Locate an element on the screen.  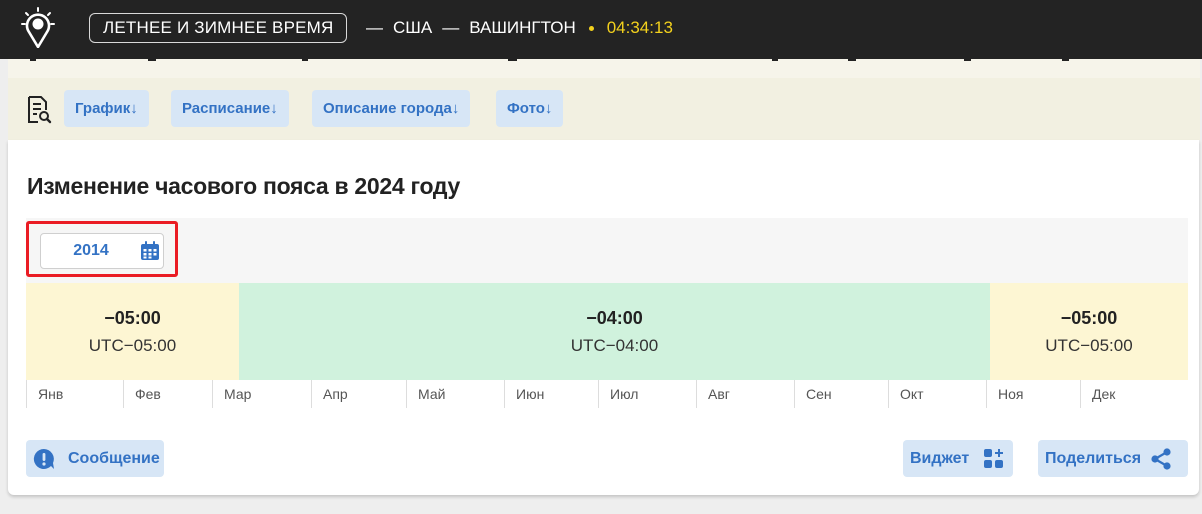
month-label: Апр is located at coordinates (329, 394).